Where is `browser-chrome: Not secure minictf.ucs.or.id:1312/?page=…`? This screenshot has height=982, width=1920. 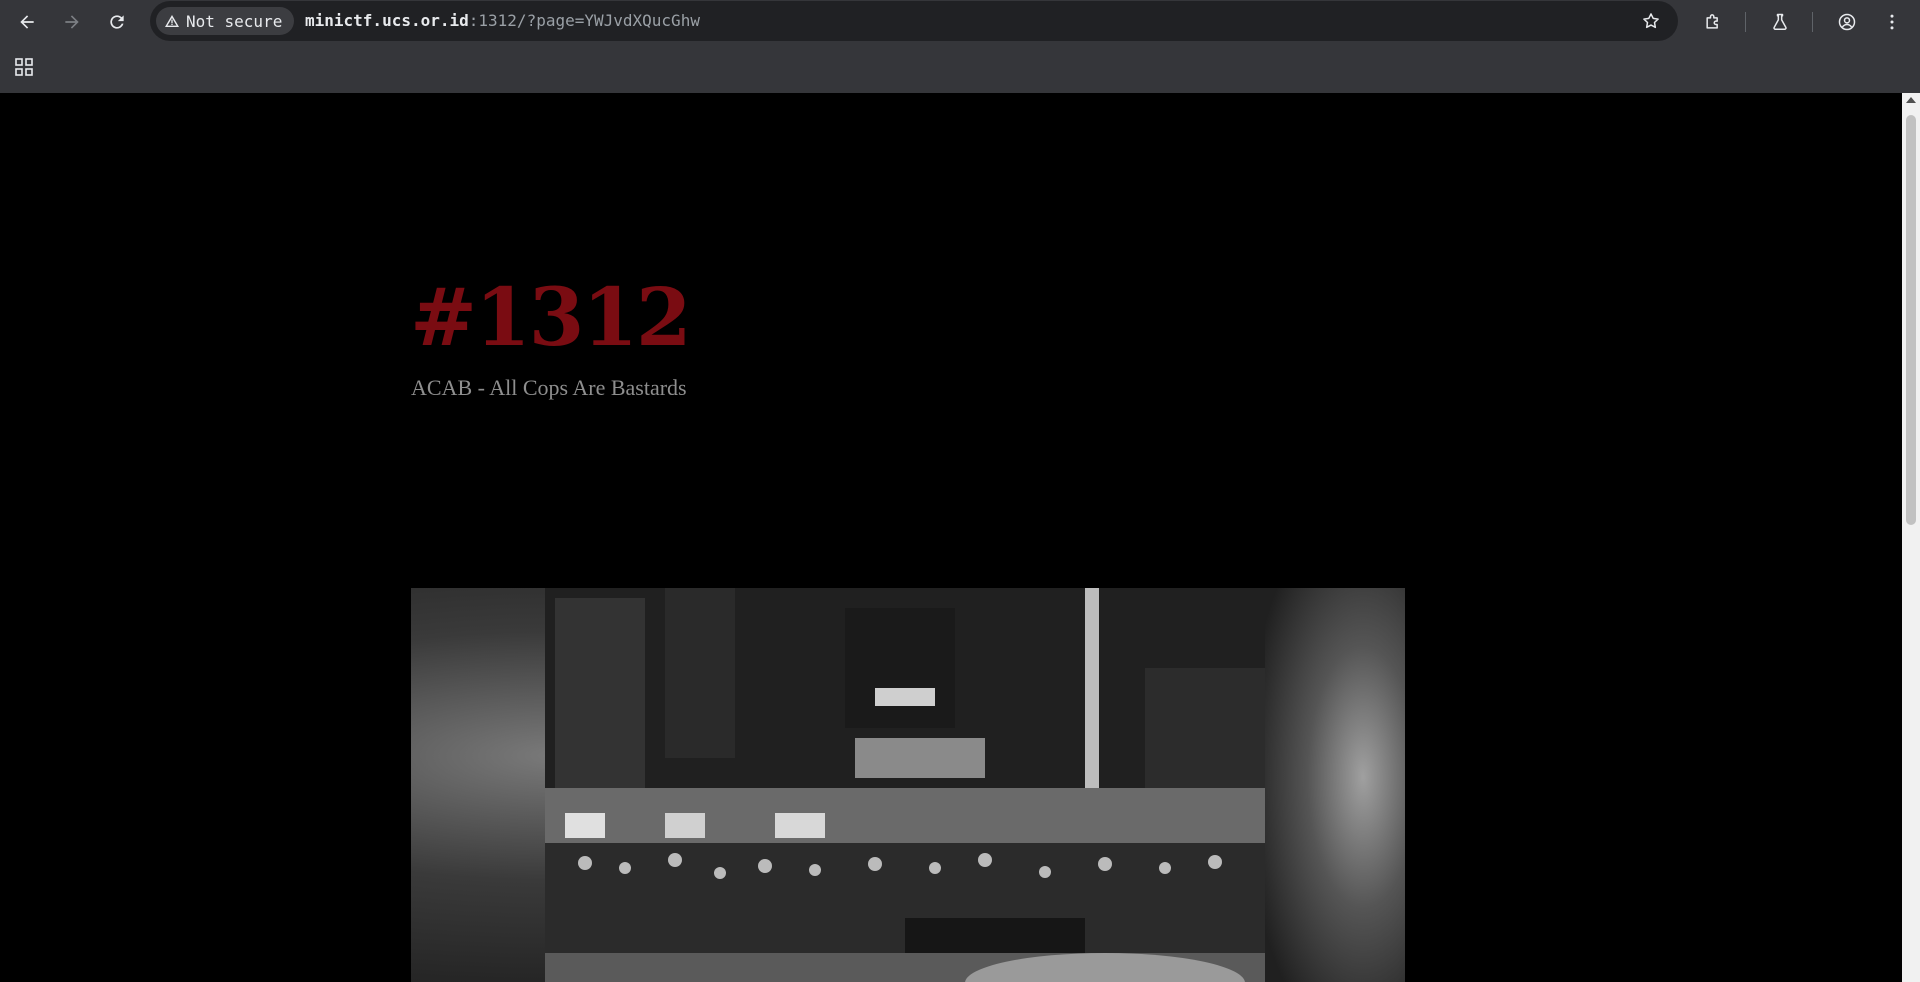 browser-chrome: Not secure minictf.ucs.or.id:1312/?page=… is located at coordinates (960, 47).